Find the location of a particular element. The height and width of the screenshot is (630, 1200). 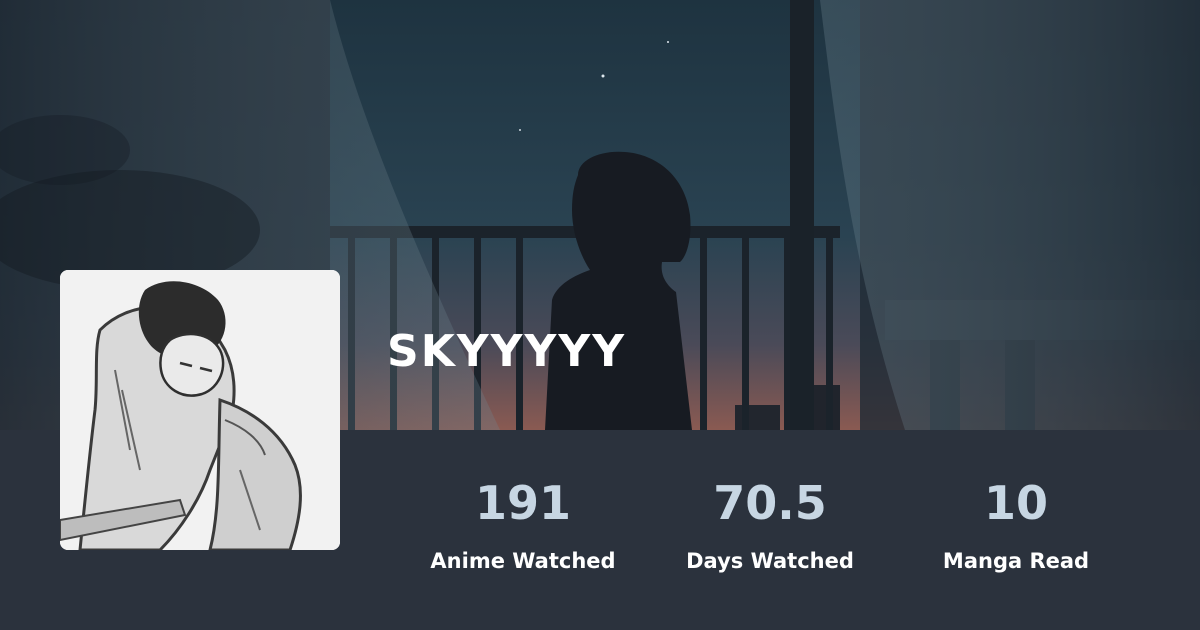

stat-value: 10 is located at coordinates (1015, 503).